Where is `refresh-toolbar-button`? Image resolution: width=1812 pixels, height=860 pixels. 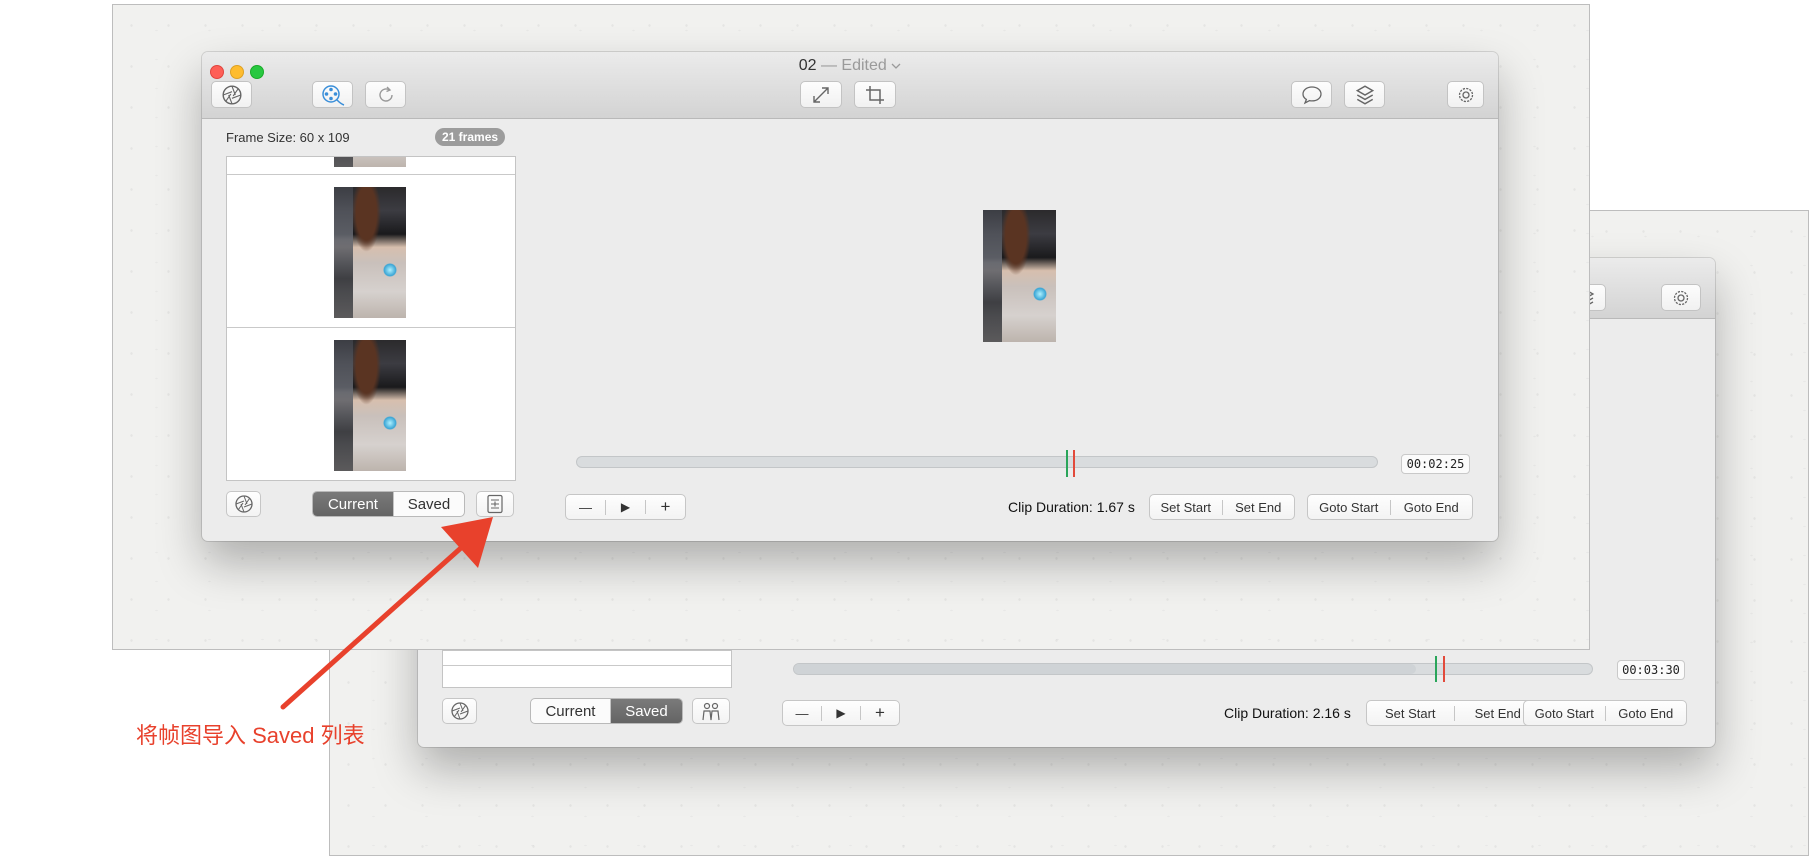
refresh-toolbar-button is located at coordinates (385, 94).